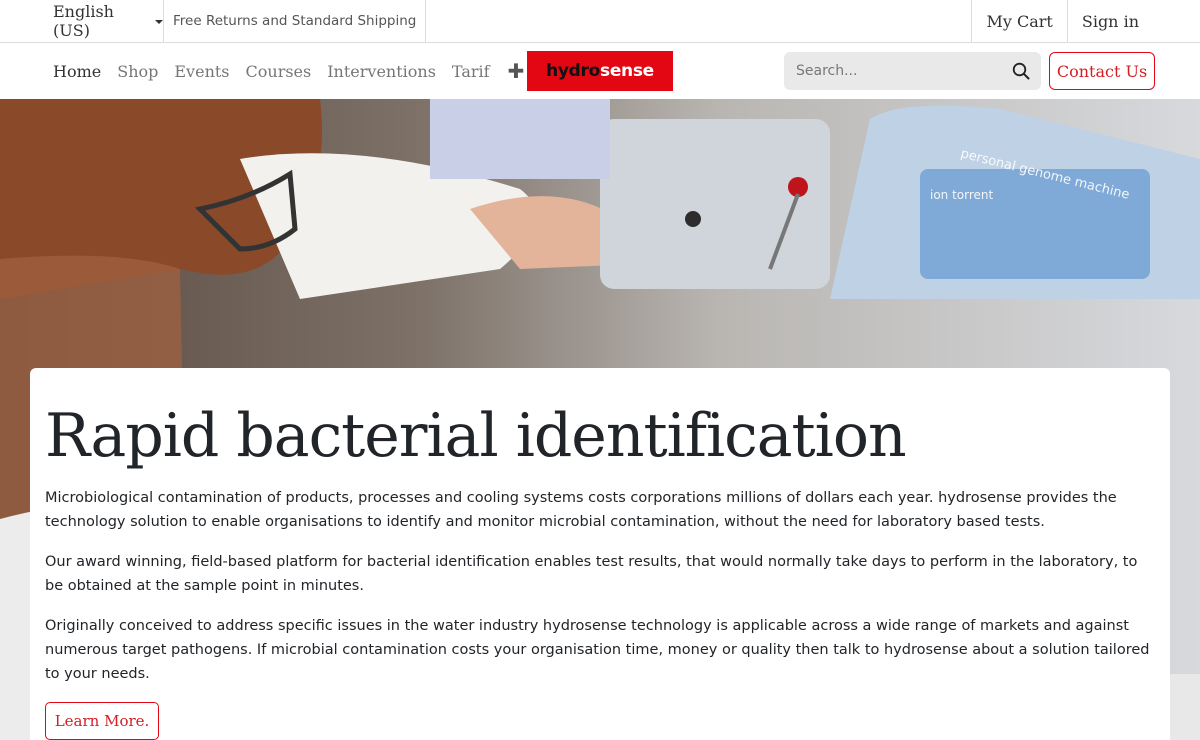 The height and width of the screenshot is (740, 1200). I want to click on search-box, so click(912, 71).